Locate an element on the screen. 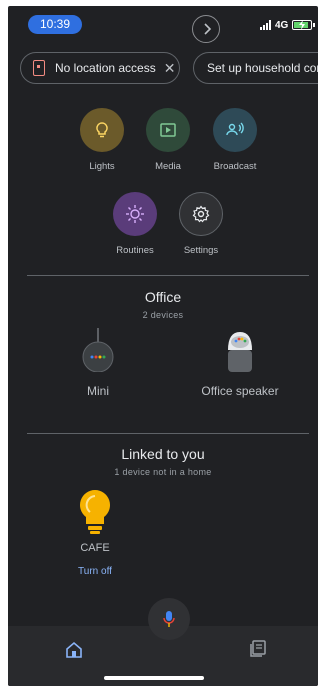 The image size is (326, 690). bulb-on-icon is located at coordinates (95, 512).